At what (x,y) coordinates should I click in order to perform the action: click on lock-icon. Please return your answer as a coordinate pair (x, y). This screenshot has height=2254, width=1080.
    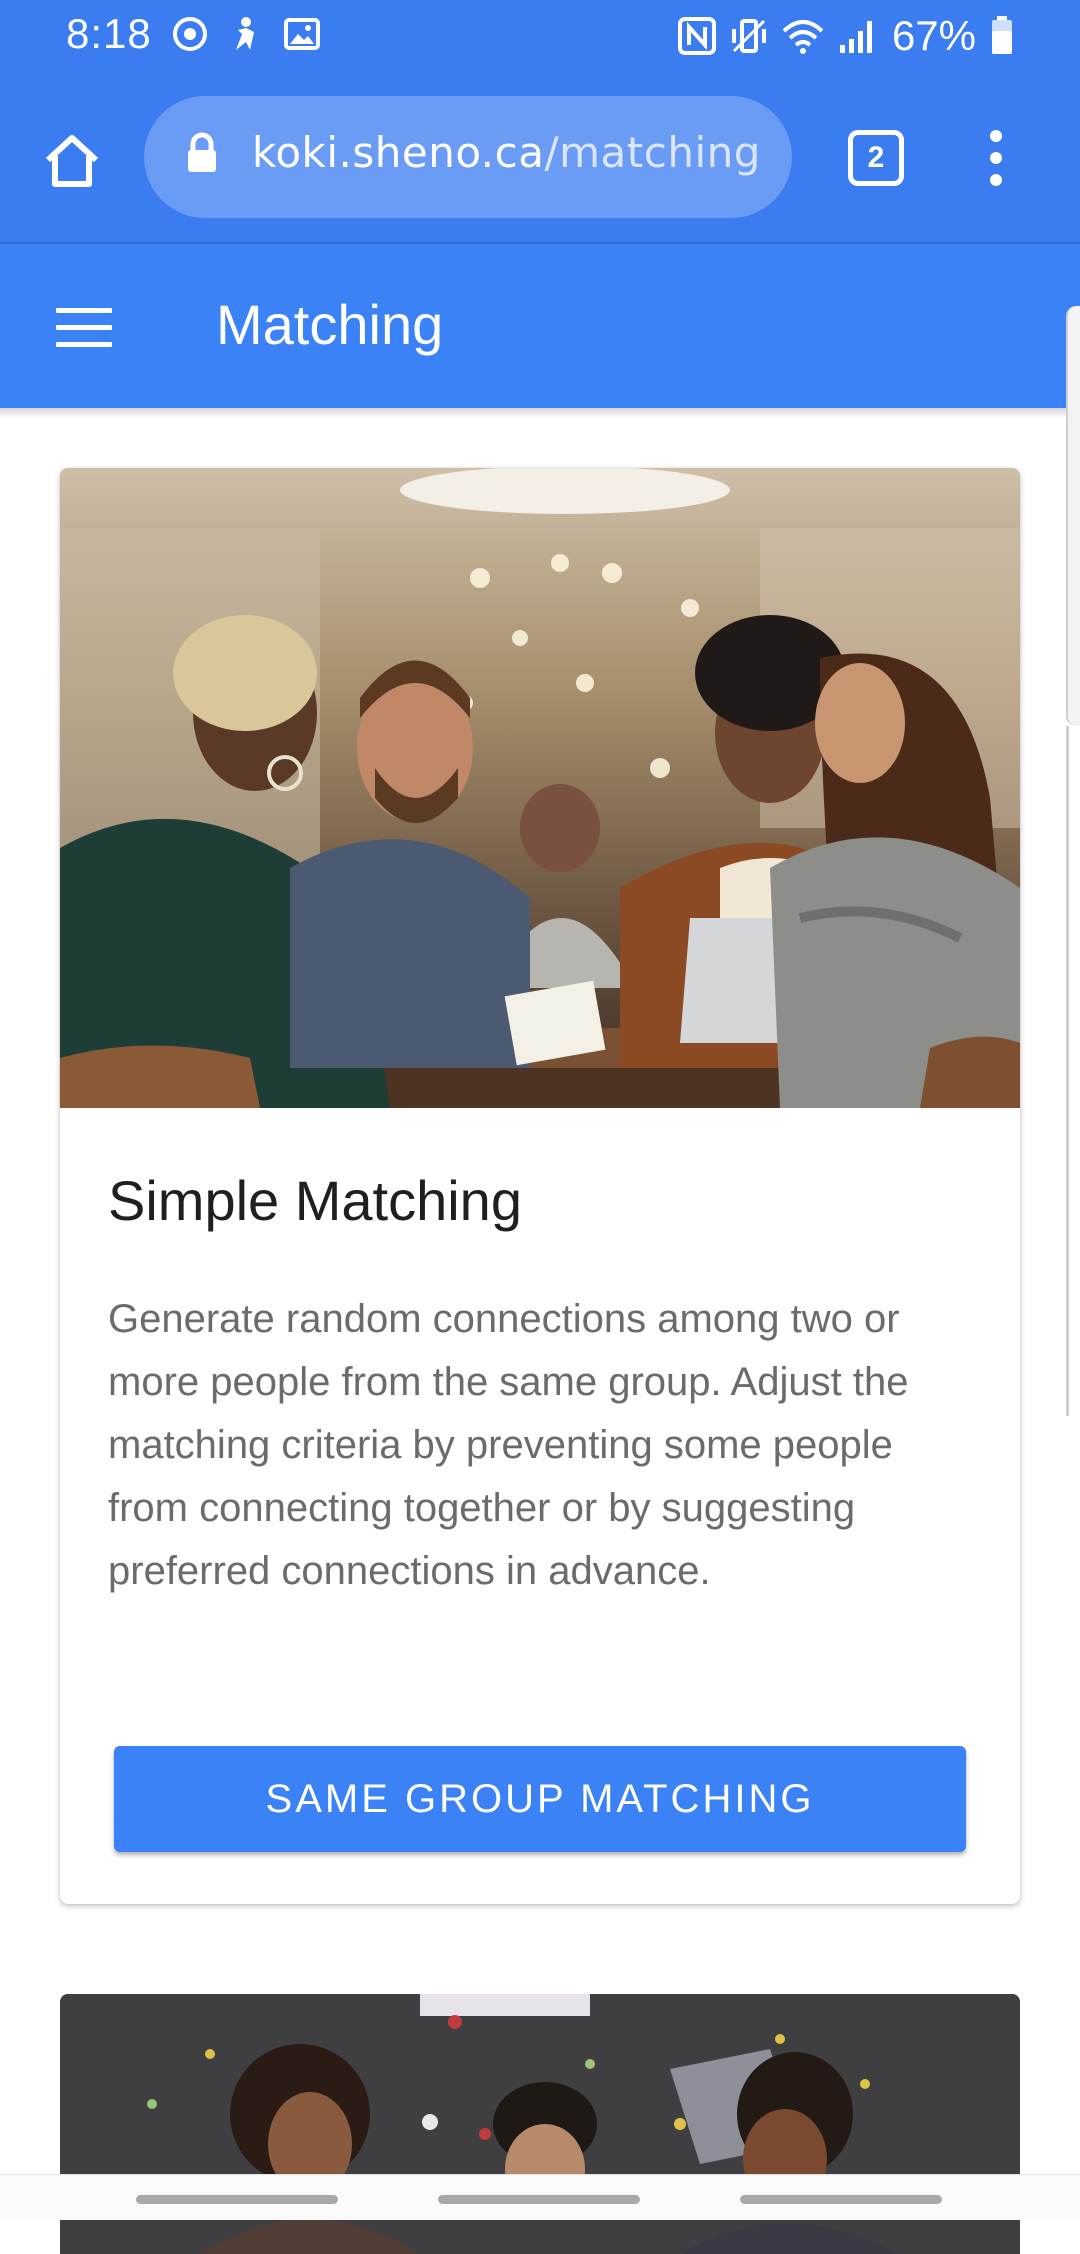
    Looking at the image, I should click on (202, 152).